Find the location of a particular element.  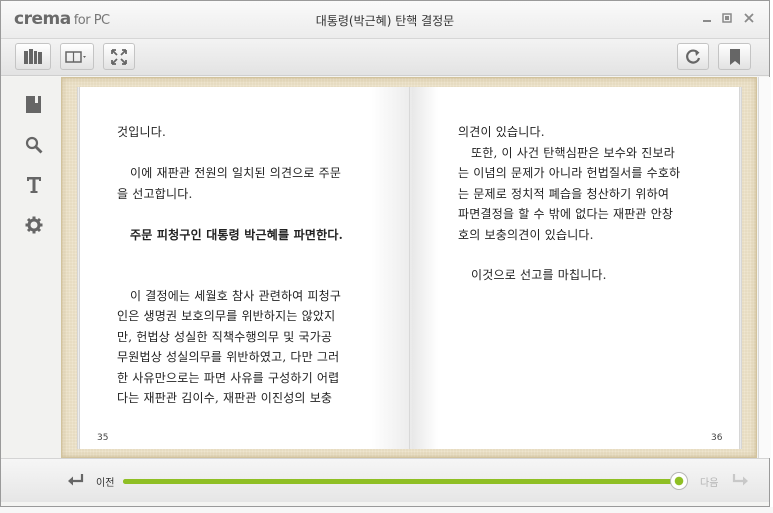

page-text-line: 인은 생명권 보호의무를 위반하지는 않았지 is located at coordinates (226, 316).